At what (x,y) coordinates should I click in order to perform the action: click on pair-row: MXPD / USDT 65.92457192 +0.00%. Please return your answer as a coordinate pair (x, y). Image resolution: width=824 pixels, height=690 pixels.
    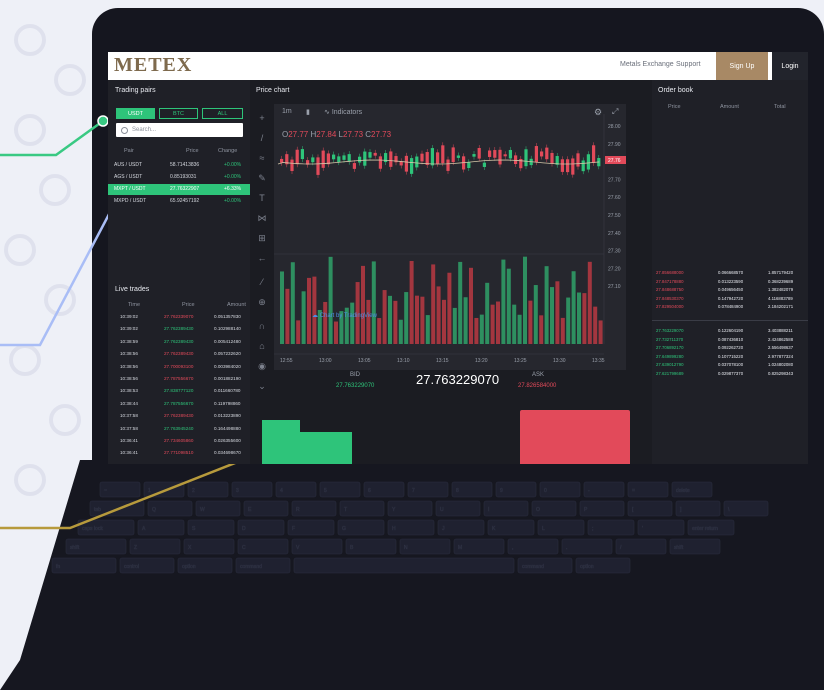
    Looking at the image, I should click on (179, 201).